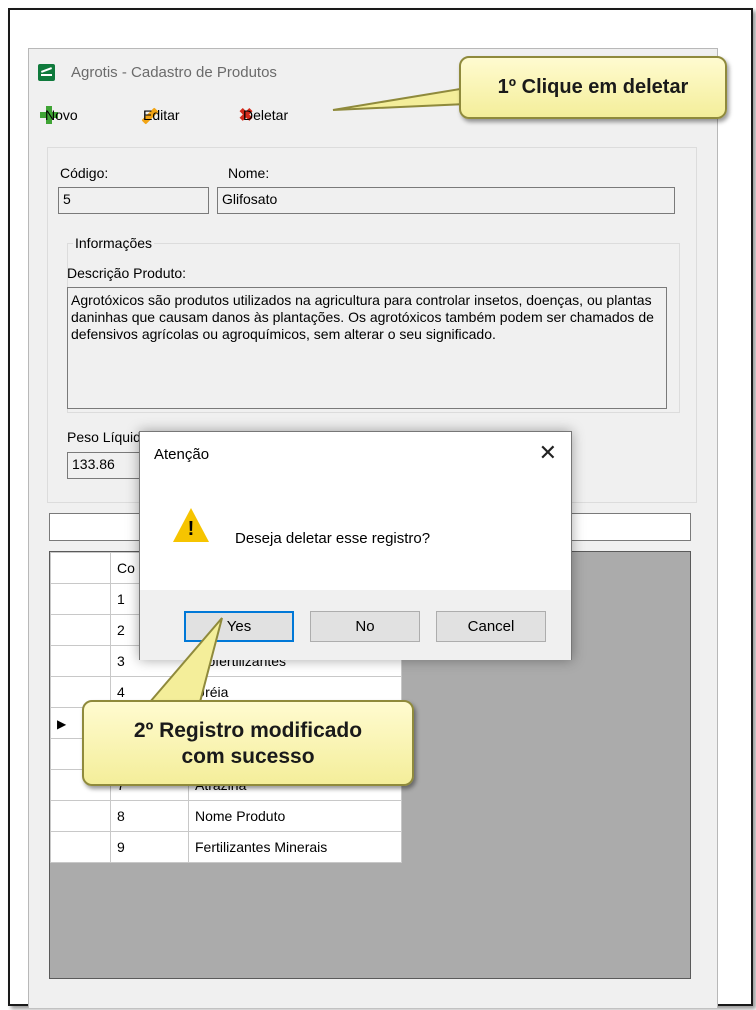 This screenshot has width=756, height=1010. What do you see at coordinates (248, 743) in the screenshot?
I see `callout-step2: 2º Registro modificado com sucesso` at bounding box center [248, 743].